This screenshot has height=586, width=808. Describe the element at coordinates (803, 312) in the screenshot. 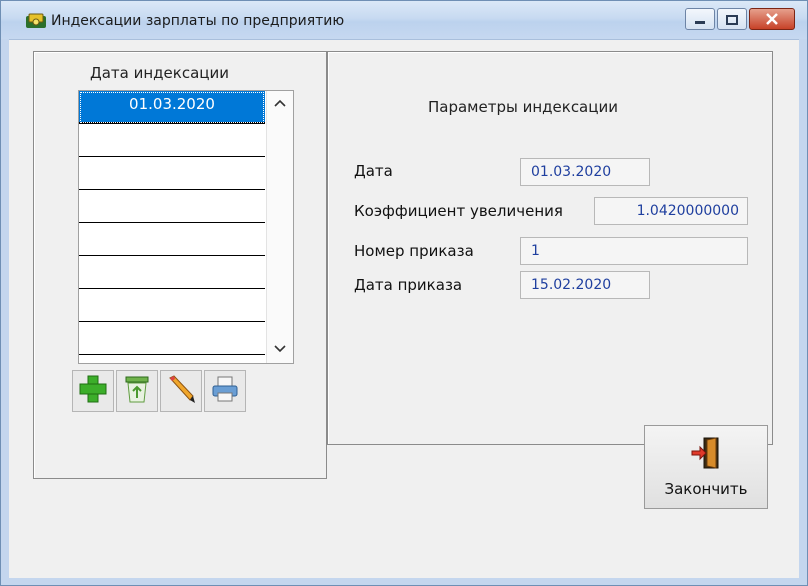

I see `window-frame-right` at that location.